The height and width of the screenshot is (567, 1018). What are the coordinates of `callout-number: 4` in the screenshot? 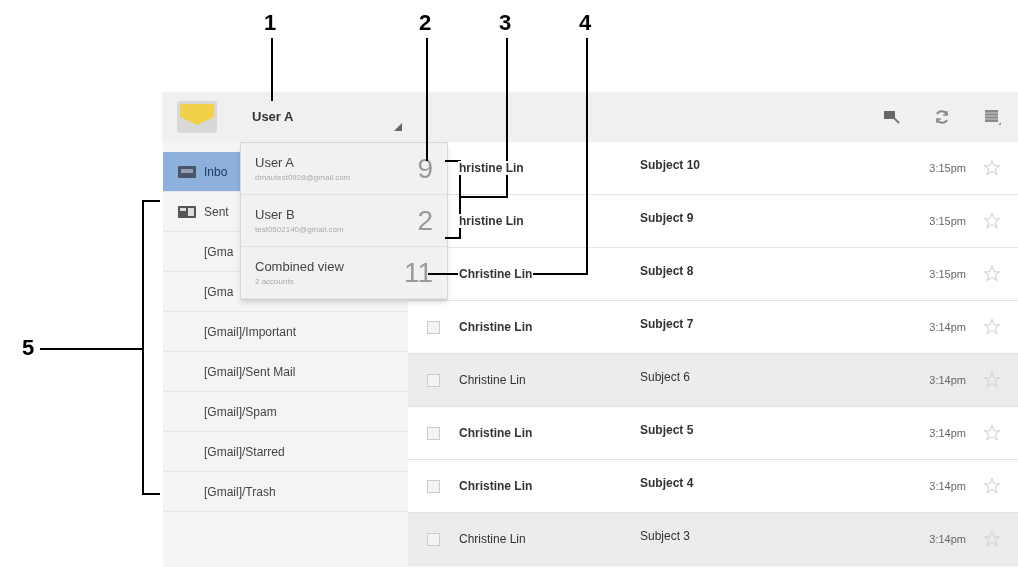 It's located at (585, 23).